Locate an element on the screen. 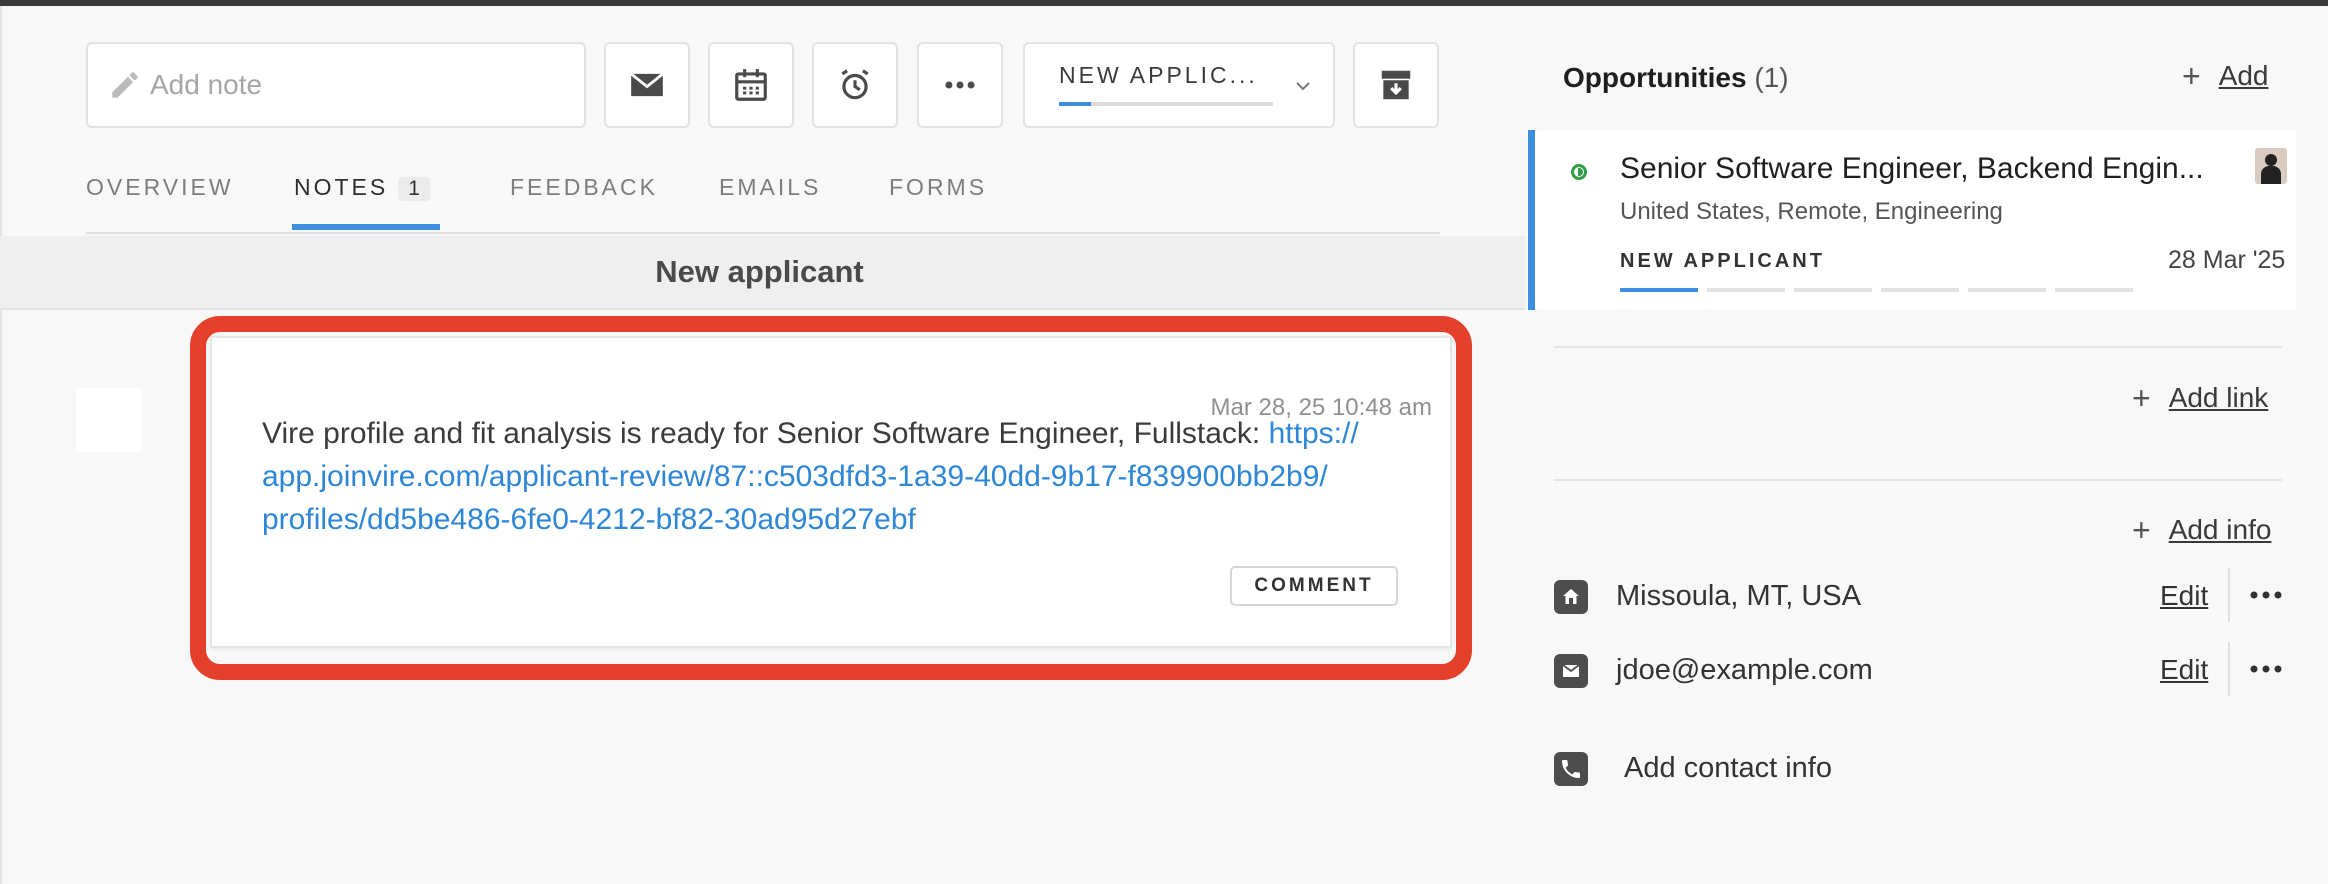 The width and height of the screenshot is (2328, 884). stage-section-header: New applicant is located at coordinates (762, 273).